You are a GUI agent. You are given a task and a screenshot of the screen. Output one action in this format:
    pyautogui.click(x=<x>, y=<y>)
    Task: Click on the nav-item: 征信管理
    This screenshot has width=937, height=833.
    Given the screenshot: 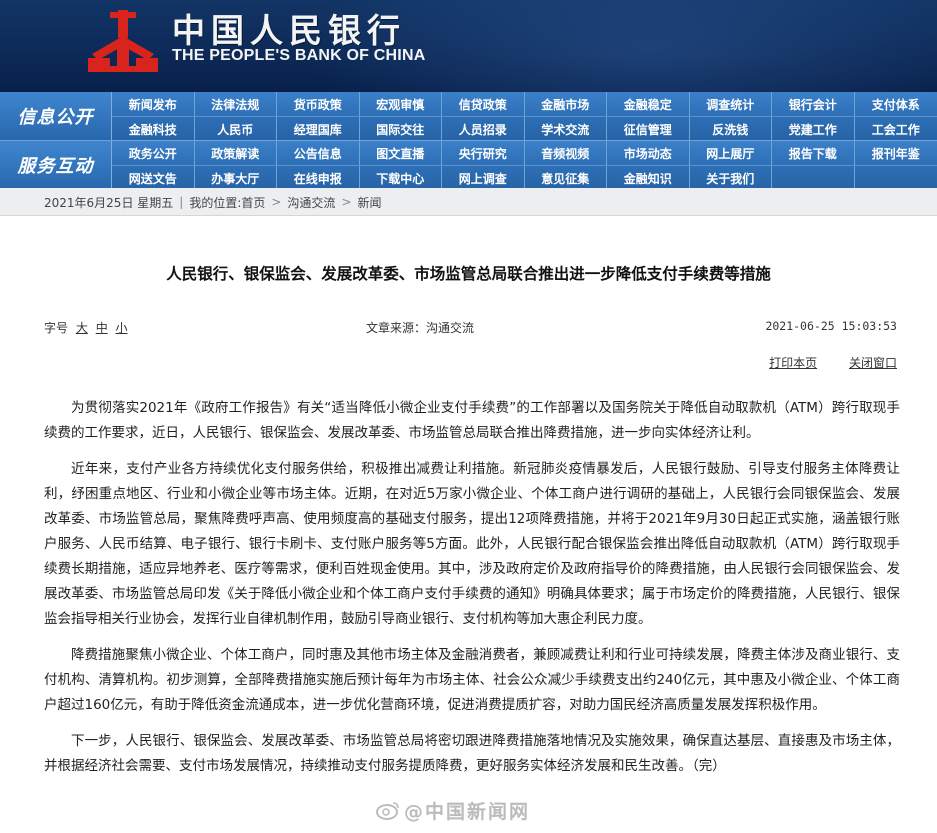 What is the action you would take?
    pyautogui.click(x=648, y=129)
    